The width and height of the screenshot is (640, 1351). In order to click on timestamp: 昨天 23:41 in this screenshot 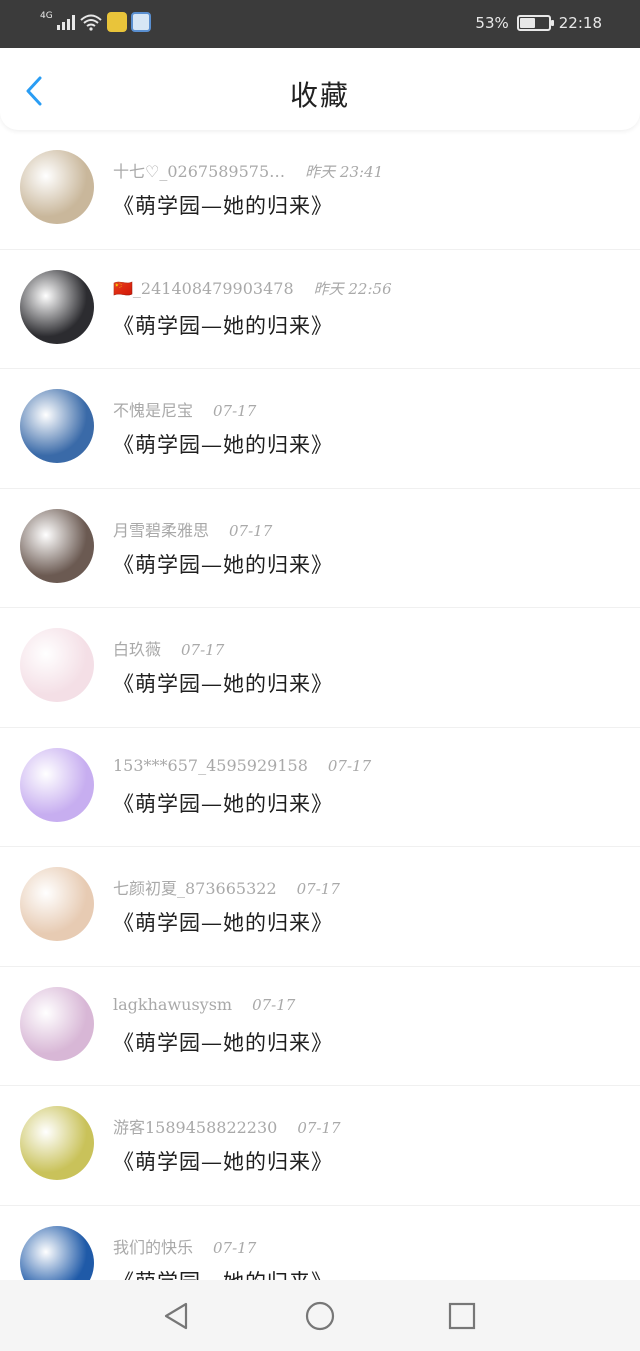, I will do `click(344, 172)`.